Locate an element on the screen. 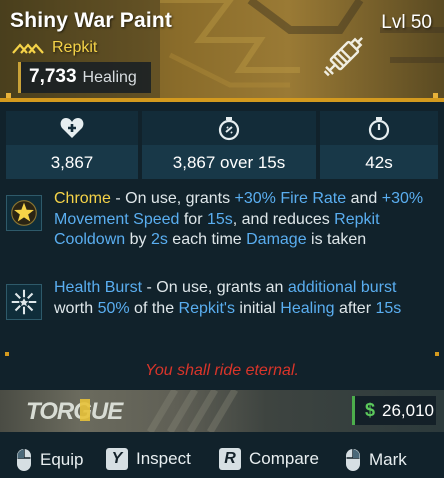 This screenshot has width=444, height=478. stats-row: 3,867 3,867 over 15s 42s is located at coordinates (222, 145).